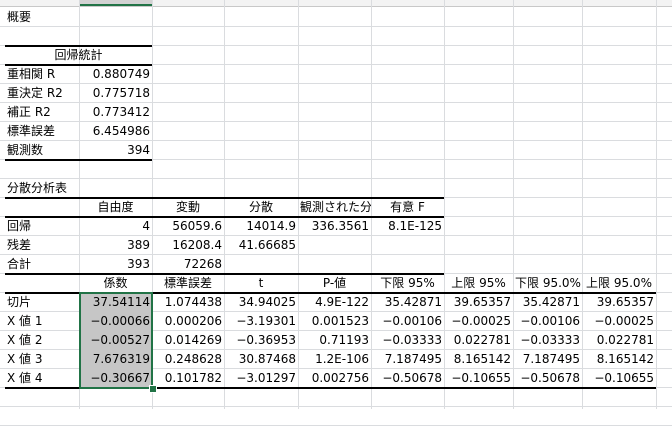 This screenshot has height=426, width=672. Describe the element at coordinates (188, 226) in the screenshot. I see `anova-cell: 56059.6` at that location.